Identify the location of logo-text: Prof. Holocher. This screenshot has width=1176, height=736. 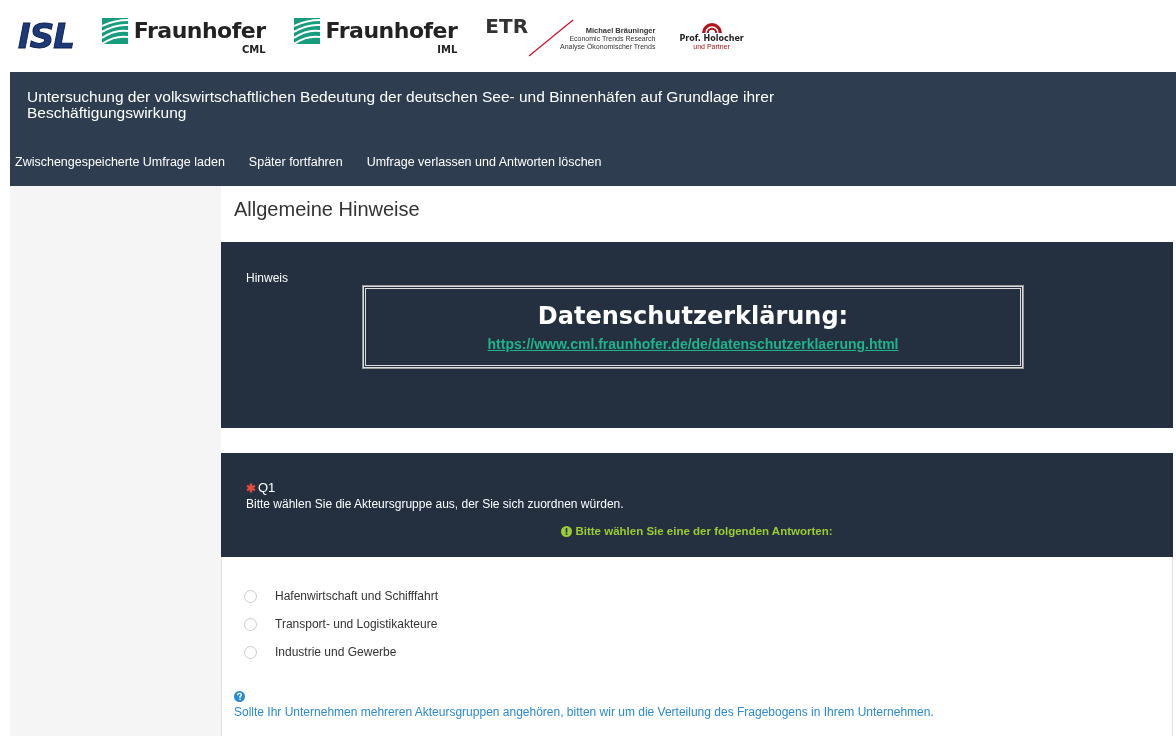
(711, 38).